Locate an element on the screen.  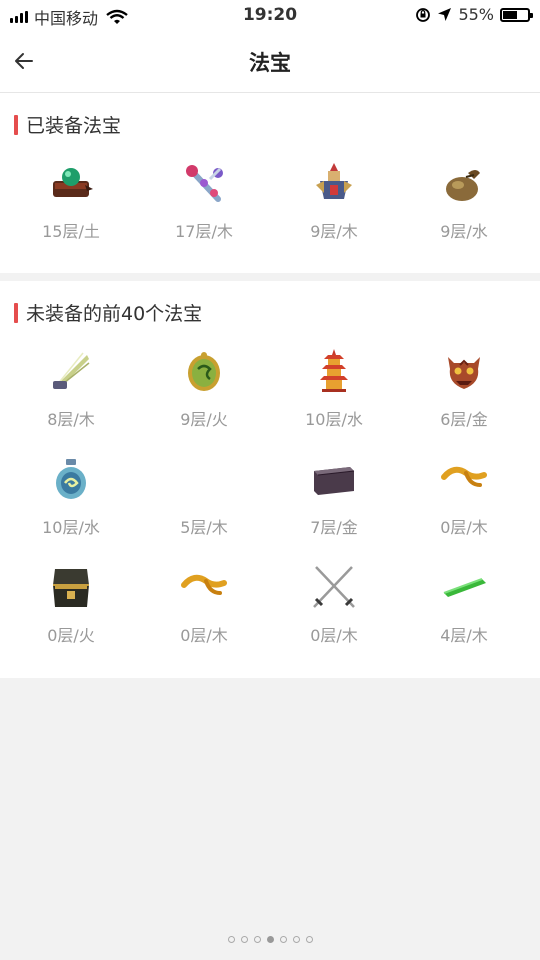
treasure-item: 6层/金 is located at coordinates (464, 397).